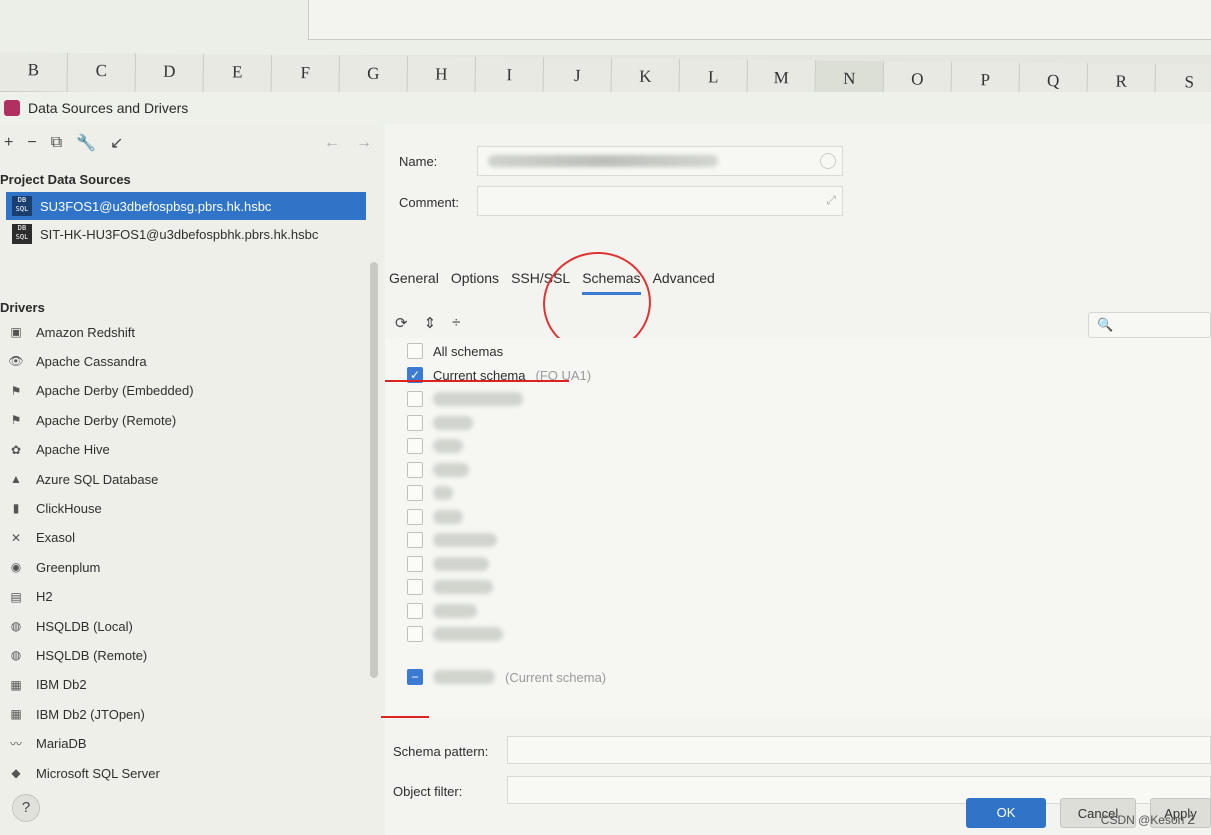 The width and height of the screenshot is (1211, 835). Describe the element at coordinates (86, 143) in the screenshot. I see `wrench-icon: 🔧` at that location.